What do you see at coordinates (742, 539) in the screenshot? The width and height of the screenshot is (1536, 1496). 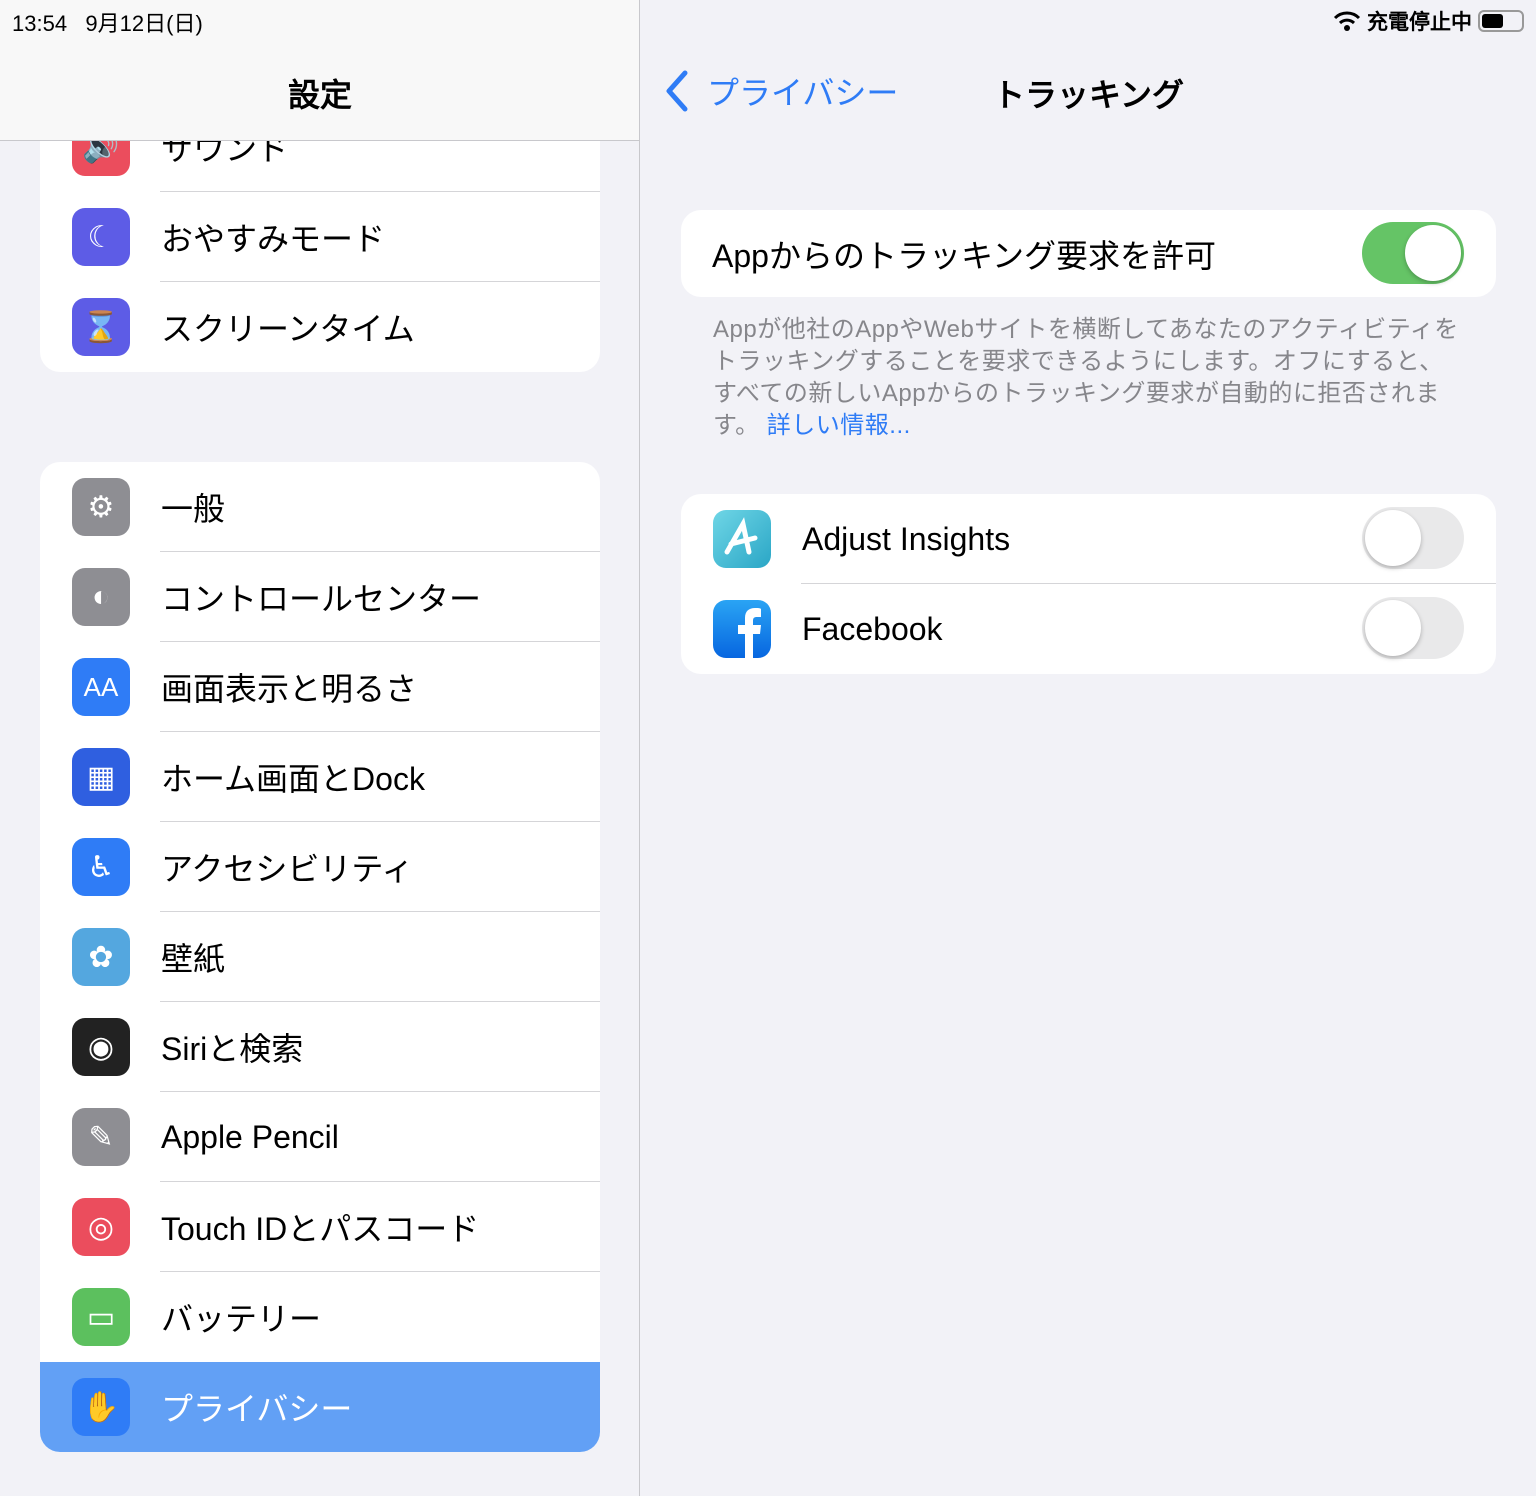 I see `adjust-app-icon` at bounding box center [742, 539].